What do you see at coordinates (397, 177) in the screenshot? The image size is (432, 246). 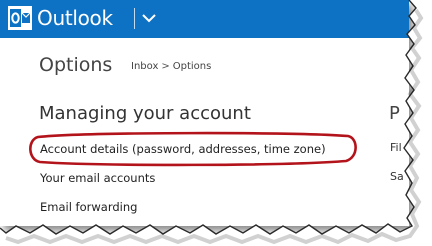 I see `right-column-item-2: Sa` at bounding box center [397, 177].